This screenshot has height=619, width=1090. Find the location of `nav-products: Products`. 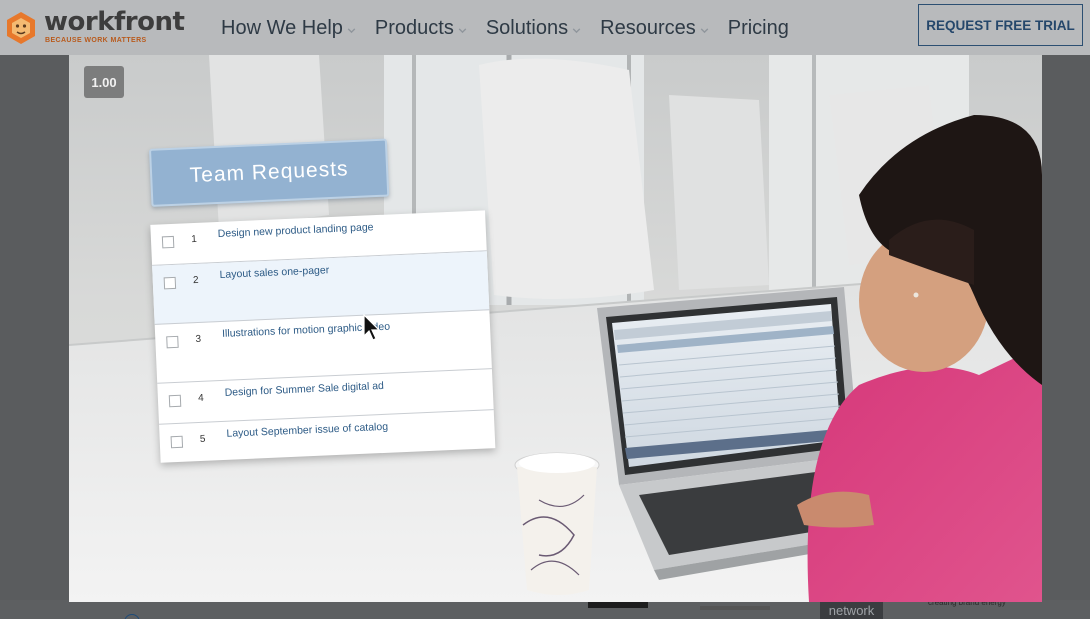

nav-products: Products is located at coordinates (421, 28).